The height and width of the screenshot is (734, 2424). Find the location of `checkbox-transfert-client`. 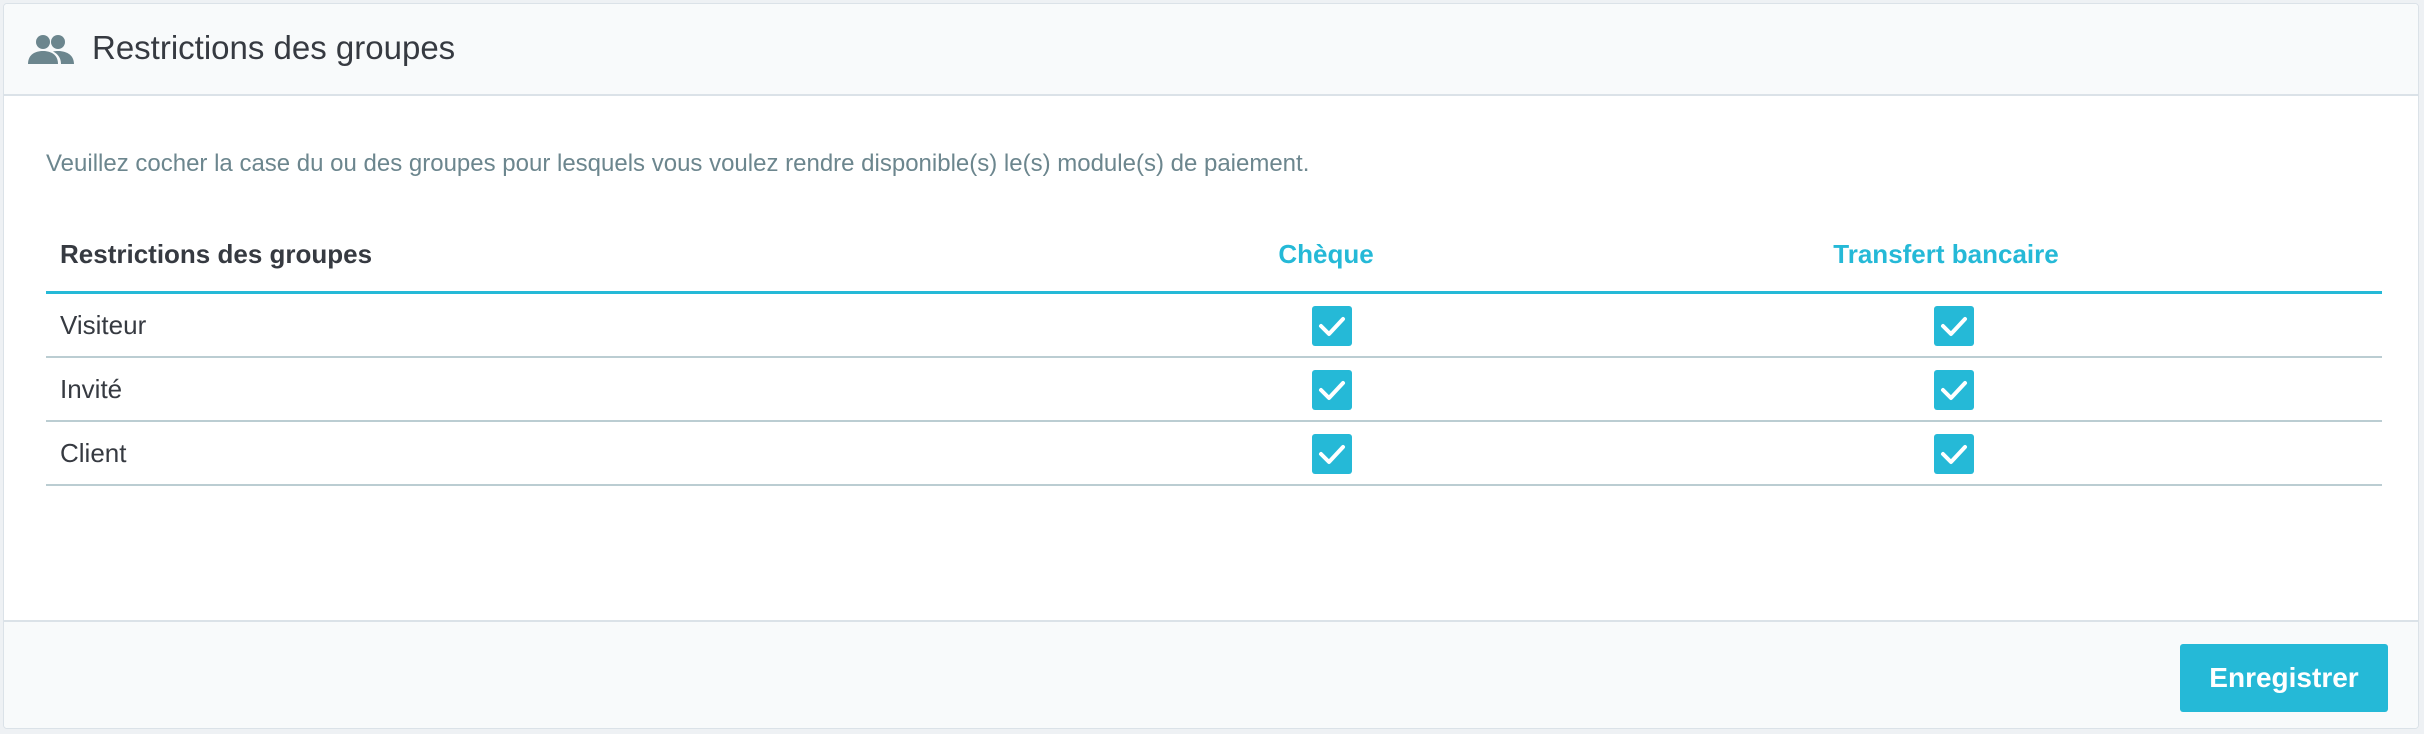

checkbox-transfert-client is located at coordinates (1954, 454).